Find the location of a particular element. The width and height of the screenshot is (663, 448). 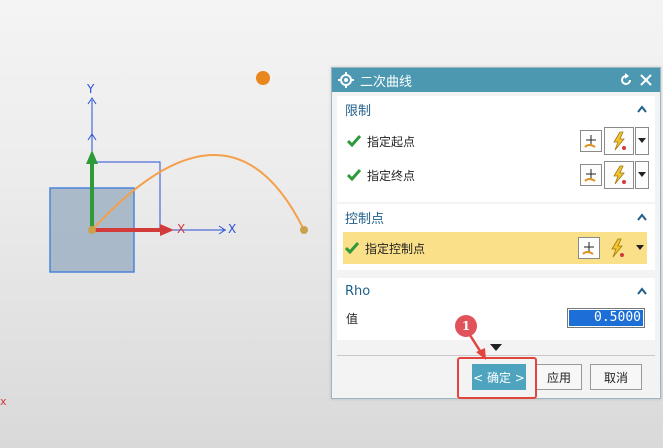

rho-header: Rho is located at coordinates (496, 291).